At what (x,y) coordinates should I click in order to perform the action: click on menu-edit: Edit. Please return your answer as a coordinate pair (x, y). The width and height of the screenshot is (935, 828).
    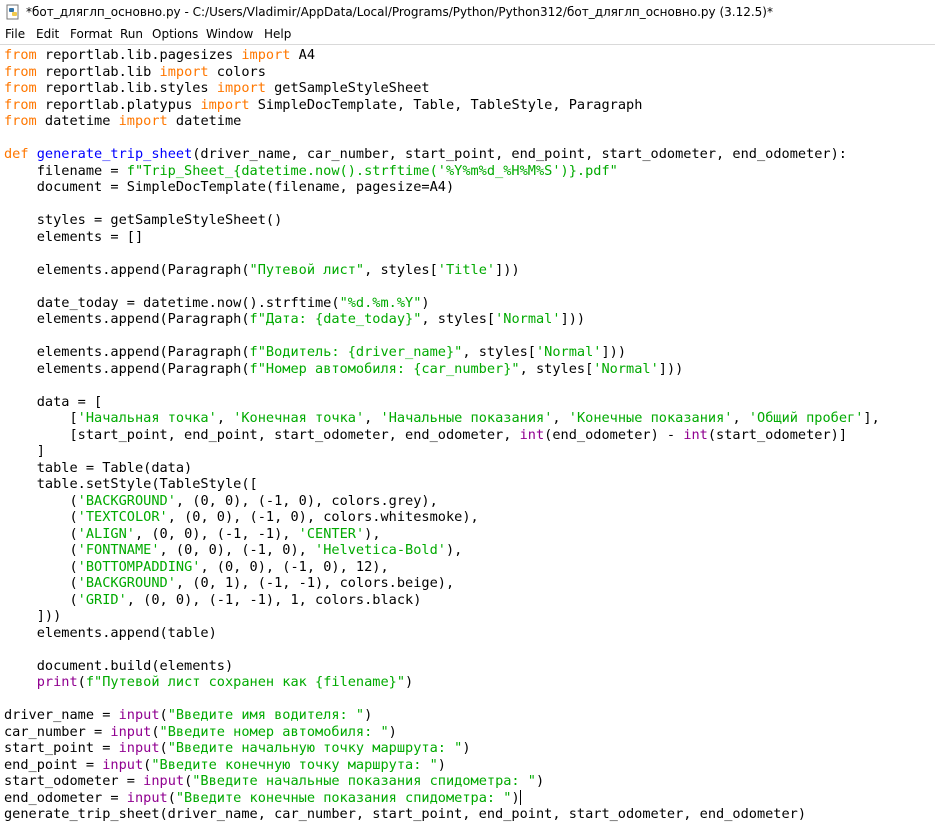
    Looking at the image, I should click on (47, 34).